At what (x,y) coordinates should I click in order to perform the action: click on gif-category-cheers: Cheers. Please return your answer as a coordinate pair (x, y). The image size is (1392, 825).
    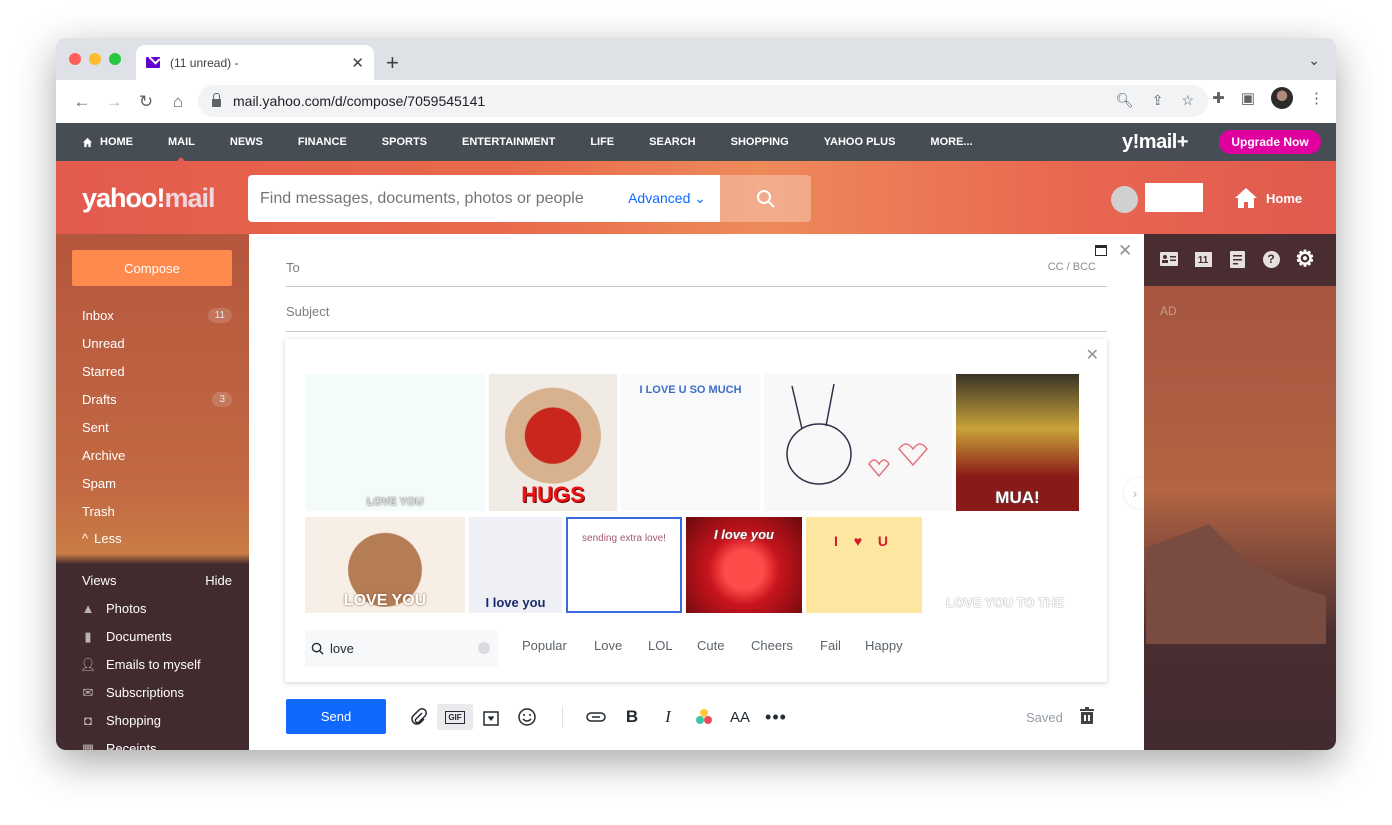
    Looking at the image, I should click on (772, 645).